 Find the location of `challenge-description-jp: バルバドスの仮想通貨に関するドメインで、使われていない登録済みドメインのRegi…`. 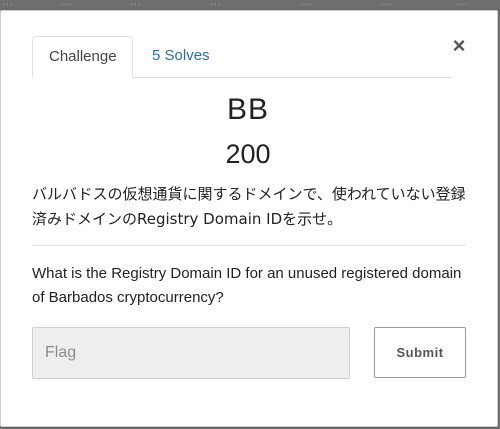

challenge-description-jp: バルバドスの仮想通貨に関するドメインで、使われていない登録済みドメインのRegi… is located at coordinates (249, 206).